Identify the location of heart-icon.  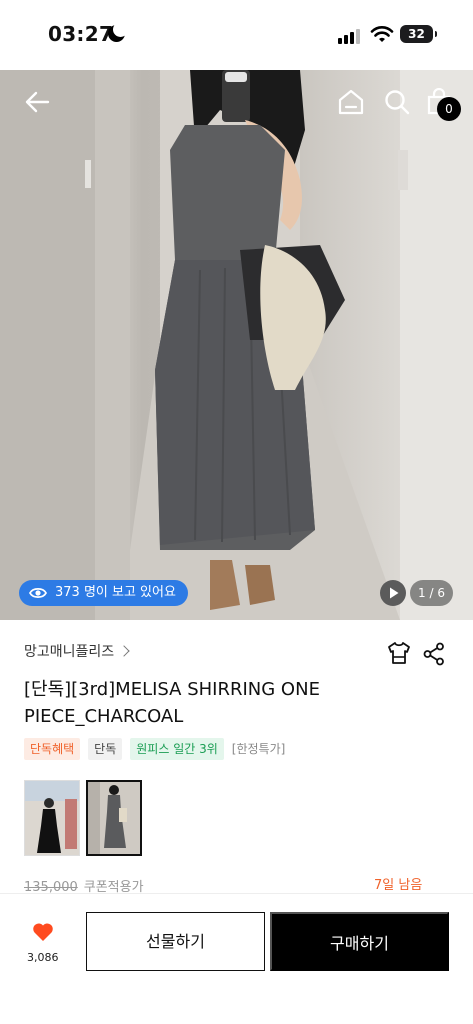
(43, 932).